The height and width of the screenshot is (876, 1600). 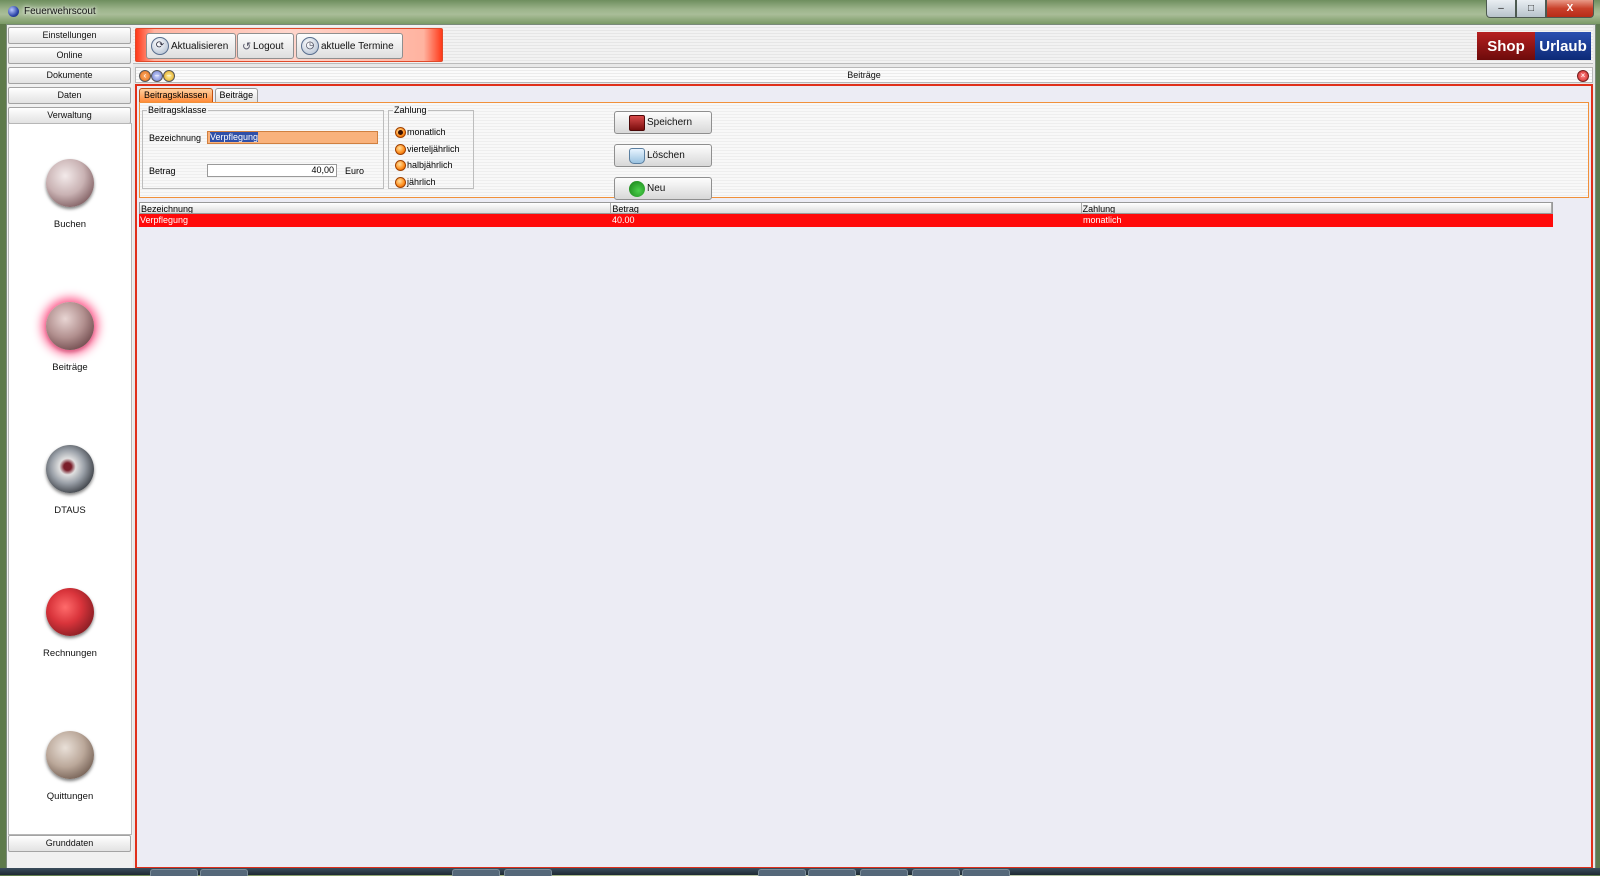 I want to click on logout-icon: ↺, so click(x=247, y=46).